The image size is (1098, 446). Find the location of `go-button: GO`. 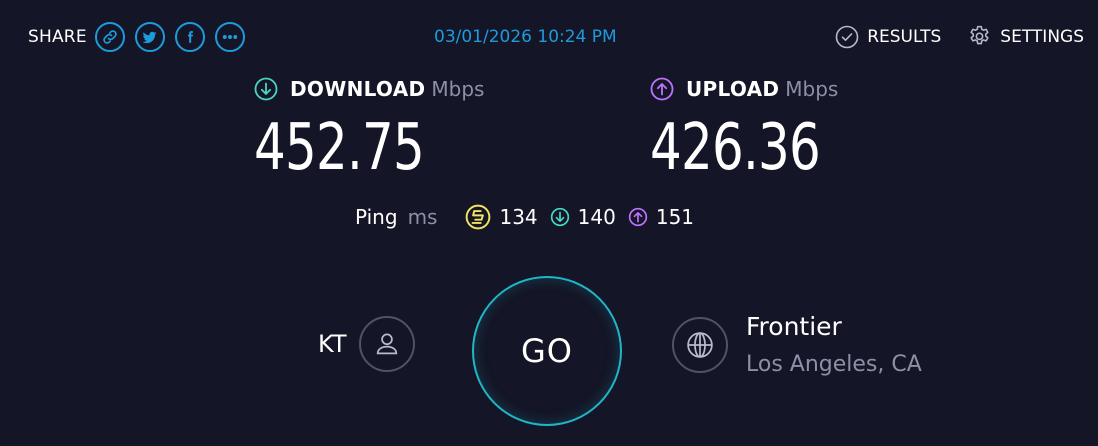

go-button: GO is located at coordinates (547, 351).